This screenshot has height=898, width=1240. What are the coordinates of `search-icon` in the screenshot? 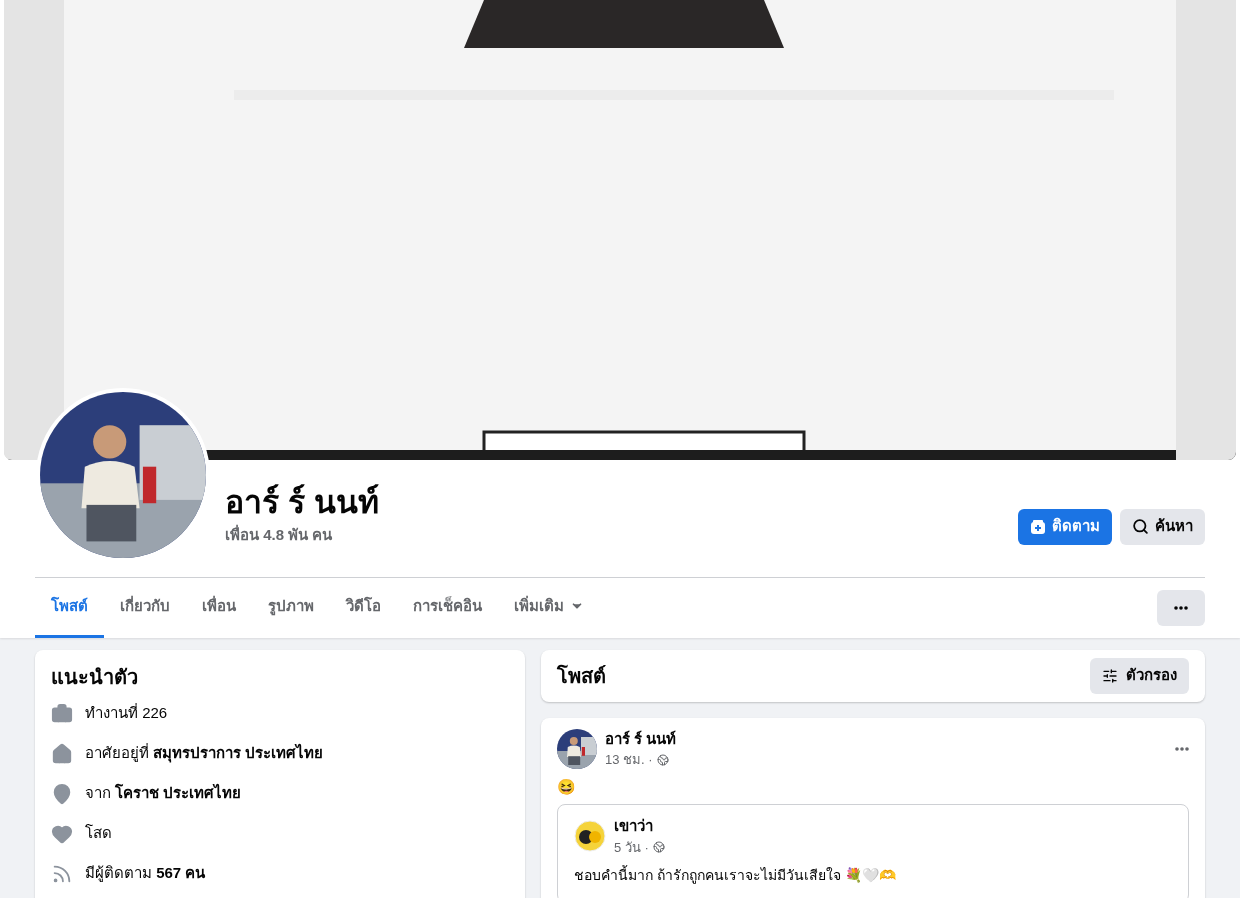 It's located at (1140, 526).